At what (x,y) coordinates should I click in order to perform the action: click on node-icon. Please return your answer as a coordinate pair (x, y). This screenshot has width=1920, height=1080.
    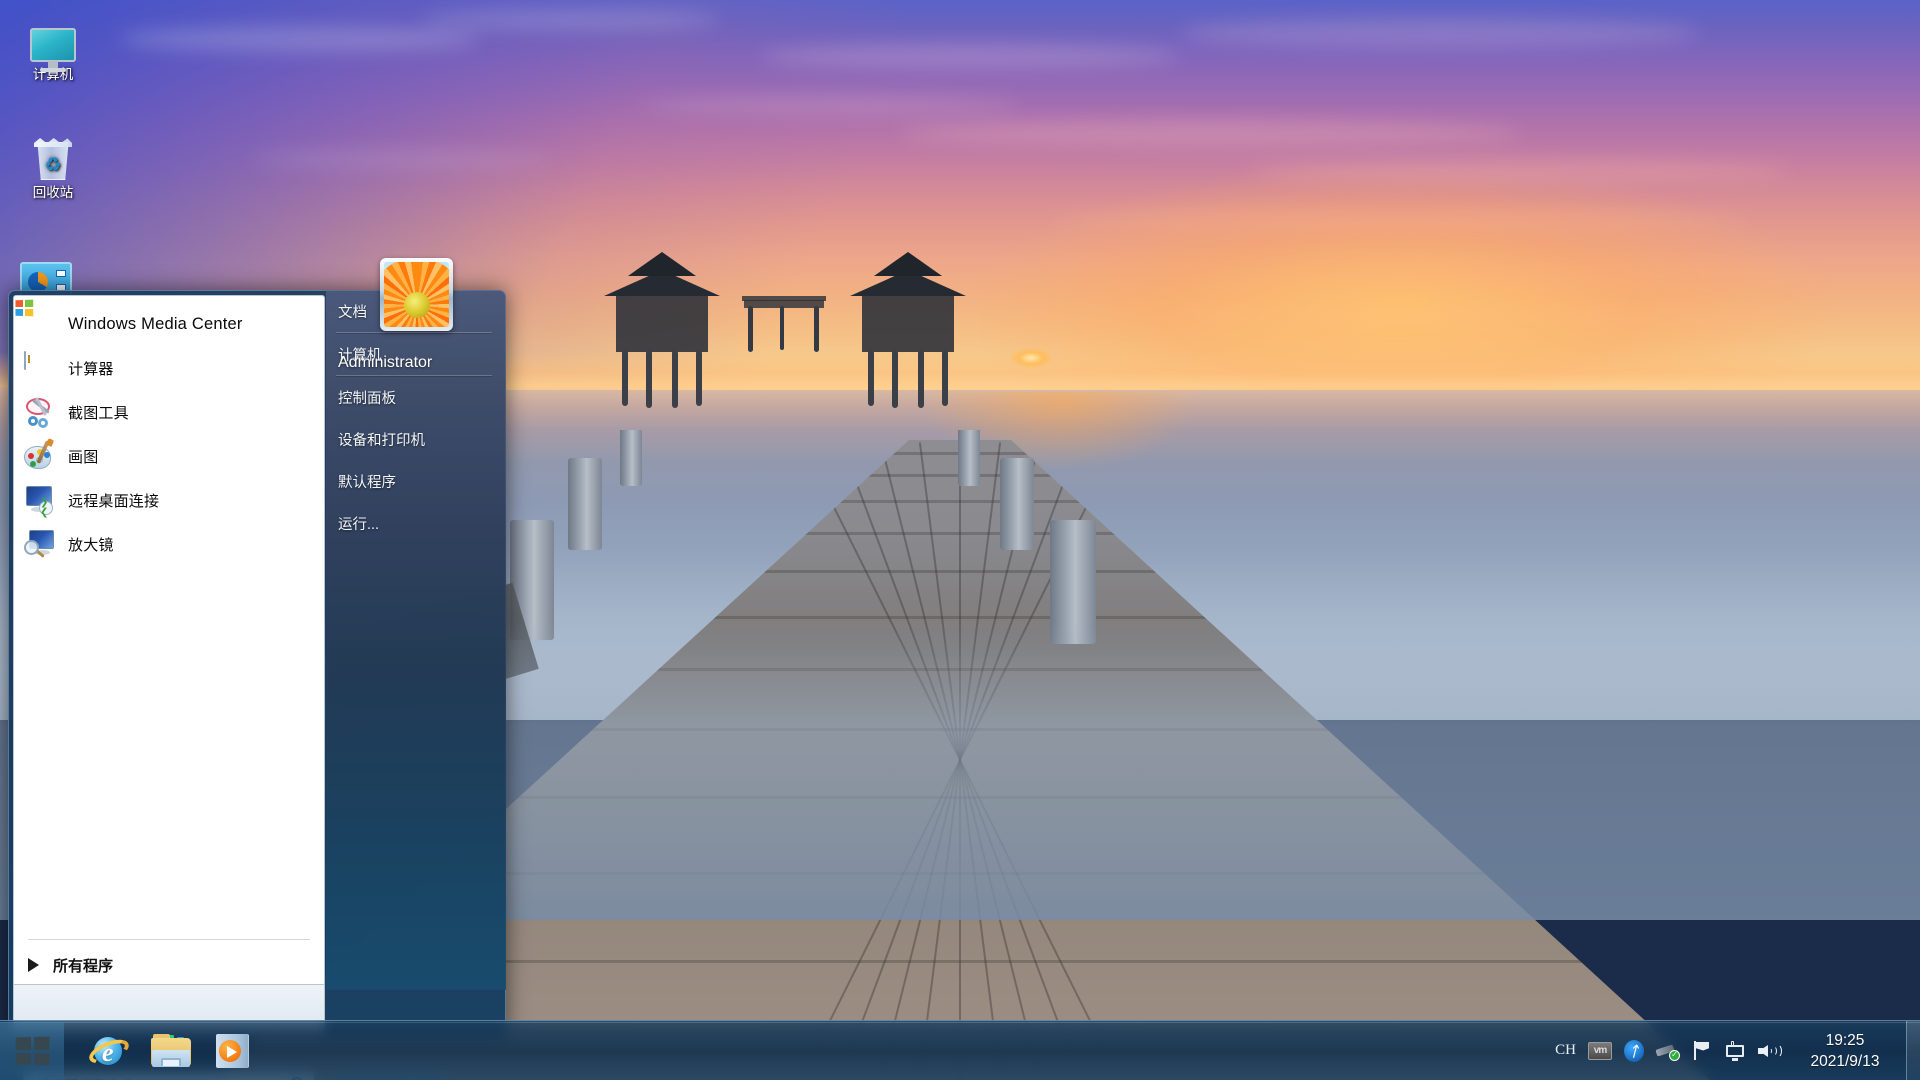
    Looking at the image, I should click on (61, 273).